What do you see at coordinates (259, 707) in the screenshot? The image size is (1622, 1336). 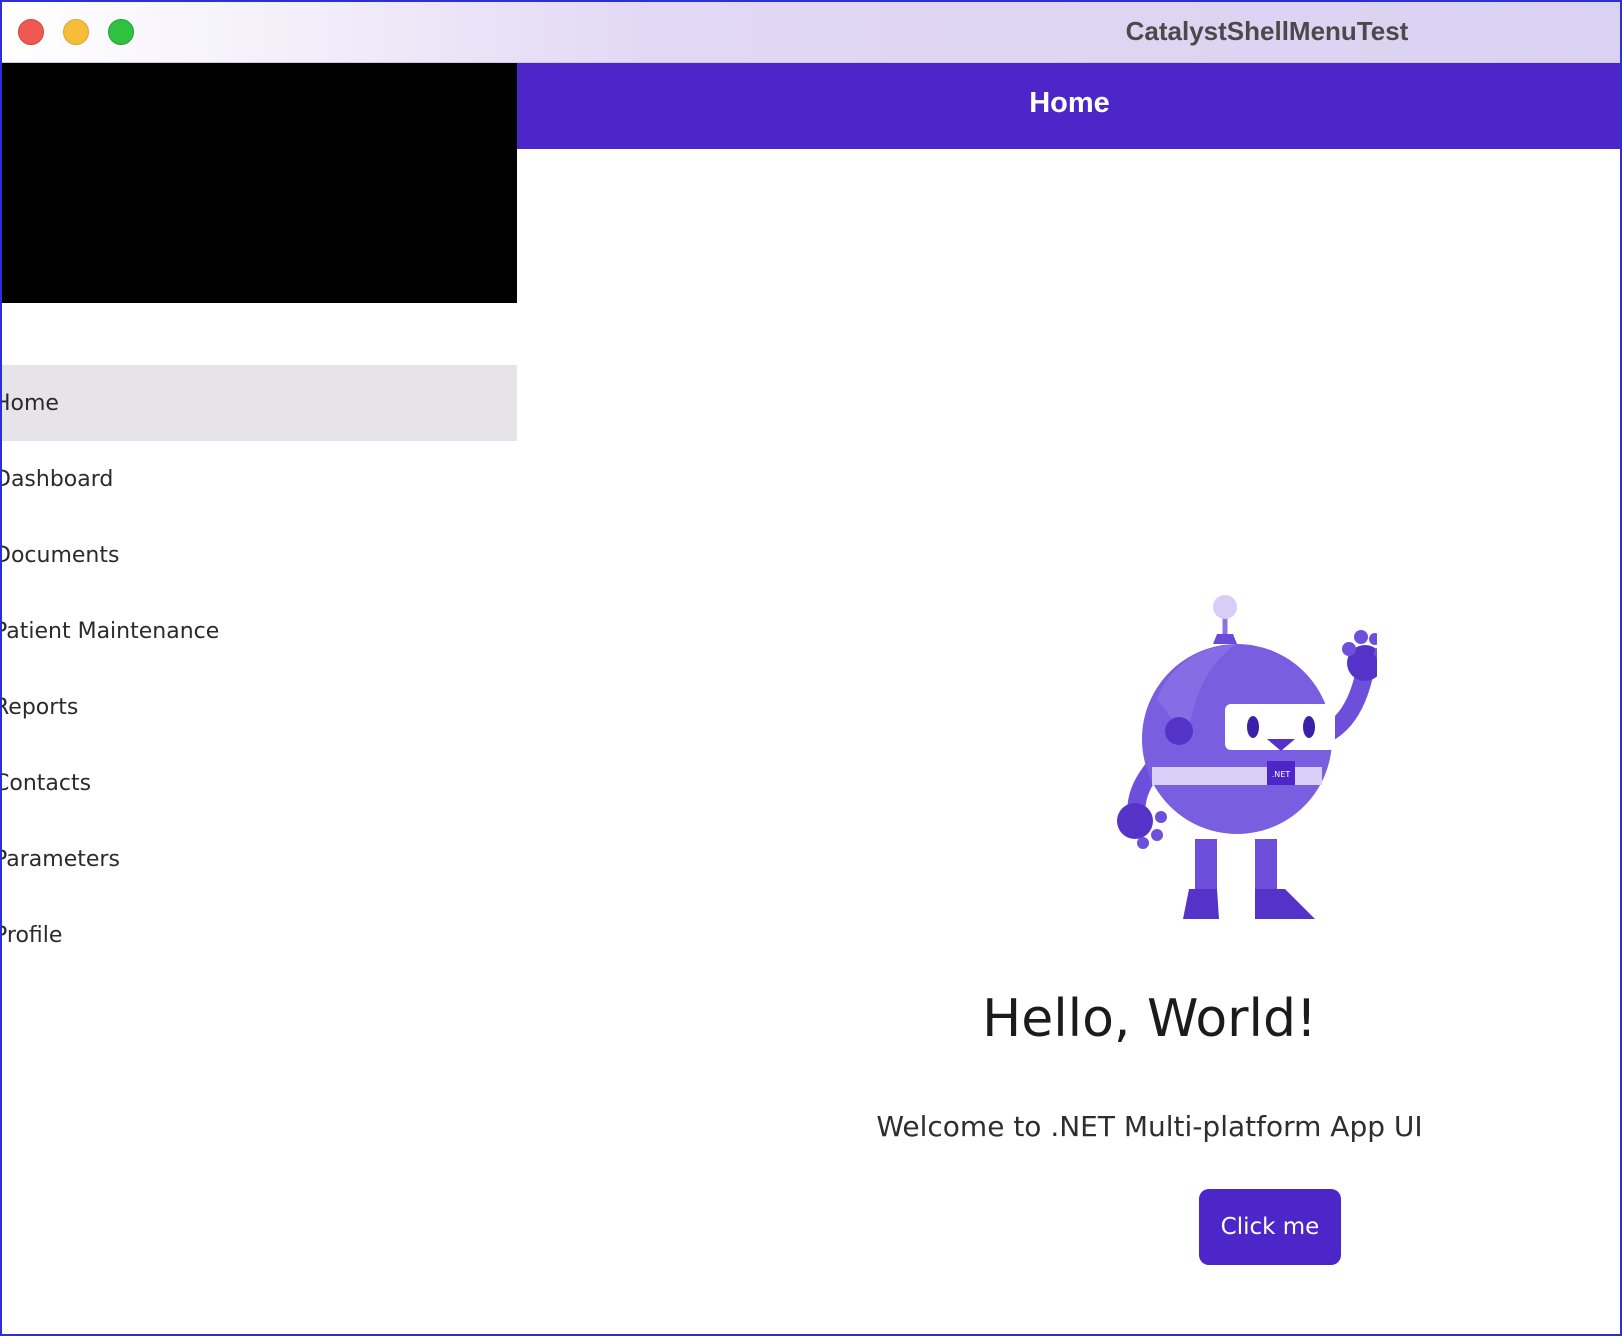 I see `flyout-item-reports: Reports` at bounding box center [259, 707].